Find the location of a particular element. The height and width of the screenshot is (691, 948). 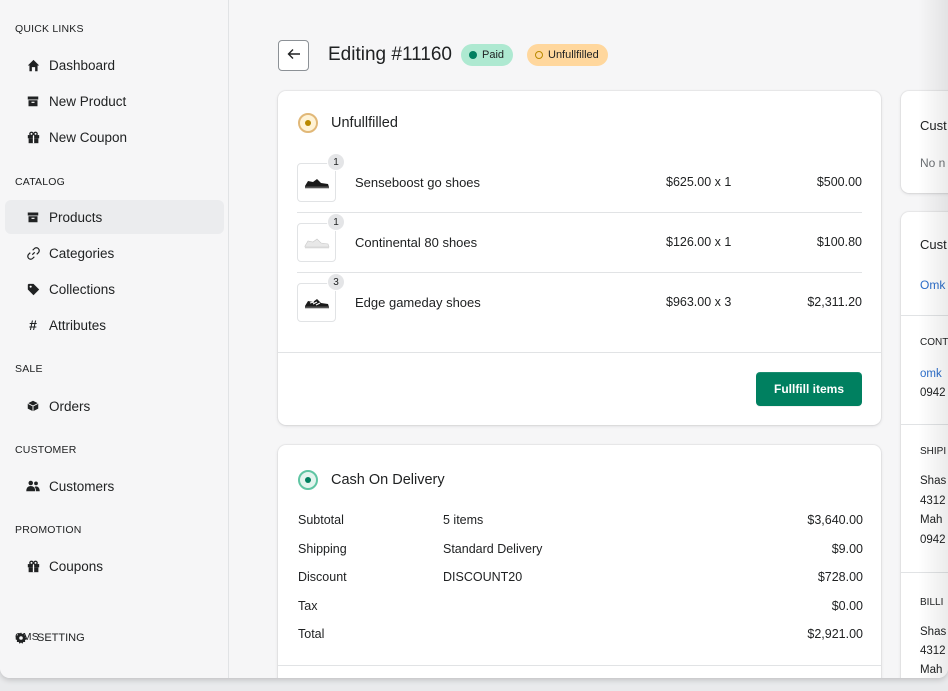

users-icon is located at coordinates (33, 486).